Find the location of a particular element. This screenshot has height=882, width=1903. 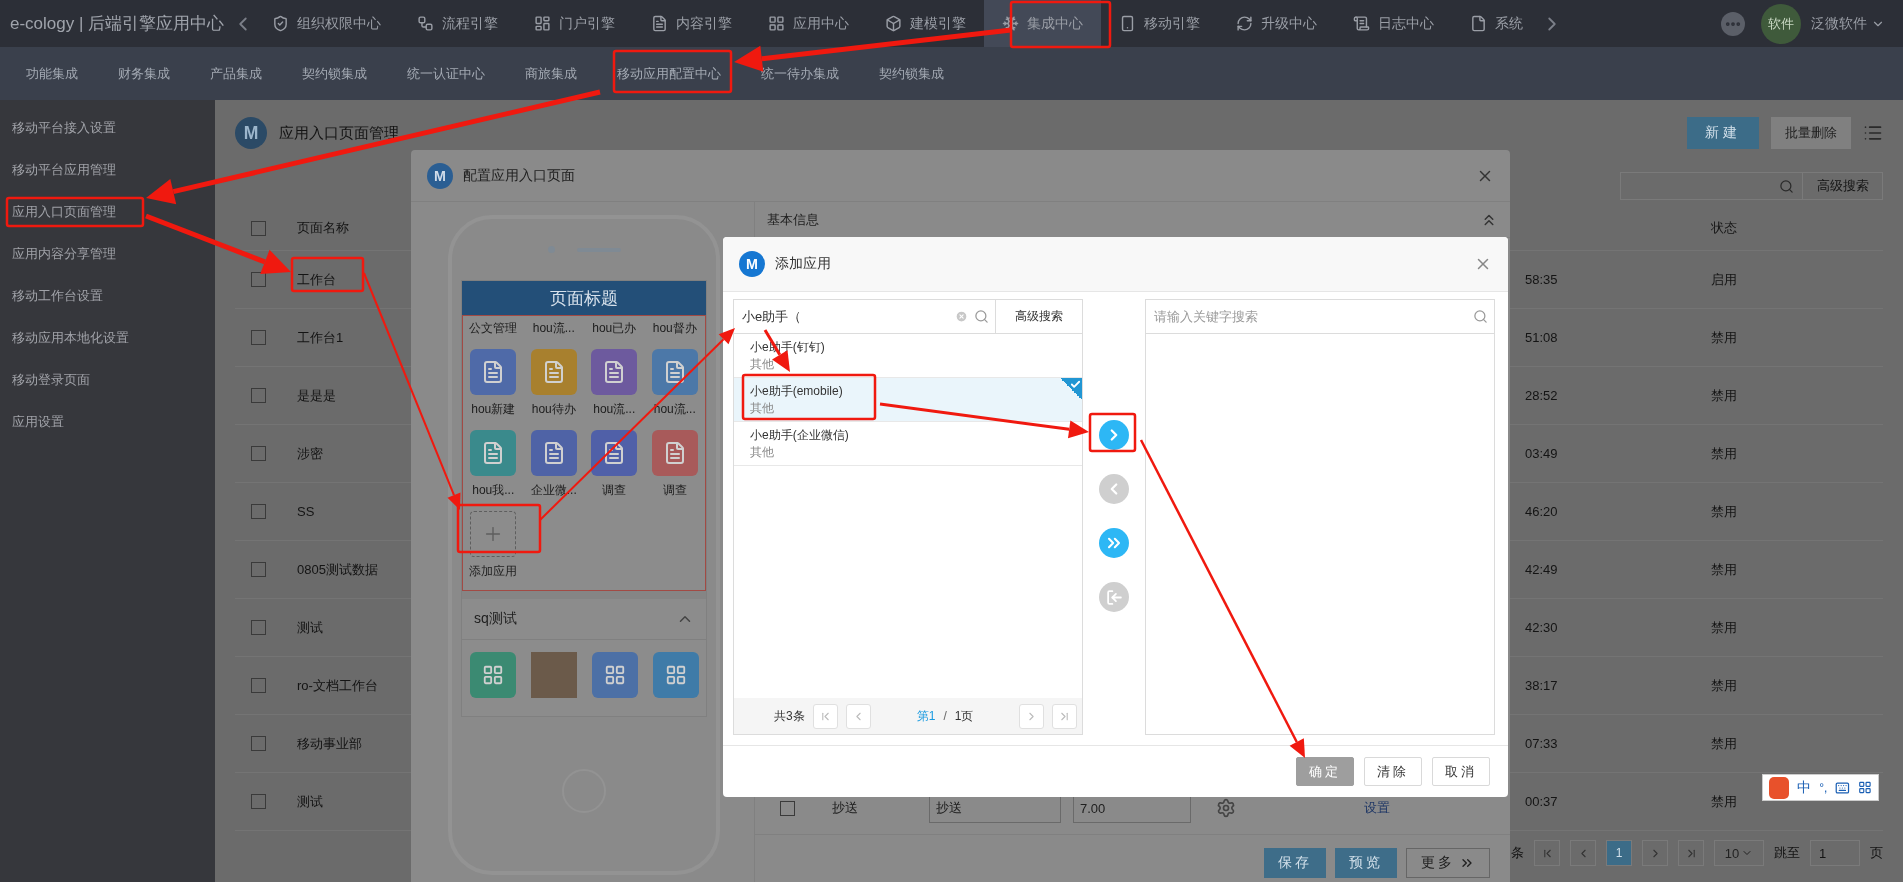

sidebar-item: 移动工作台设置 is located at coordinates (107, 296).